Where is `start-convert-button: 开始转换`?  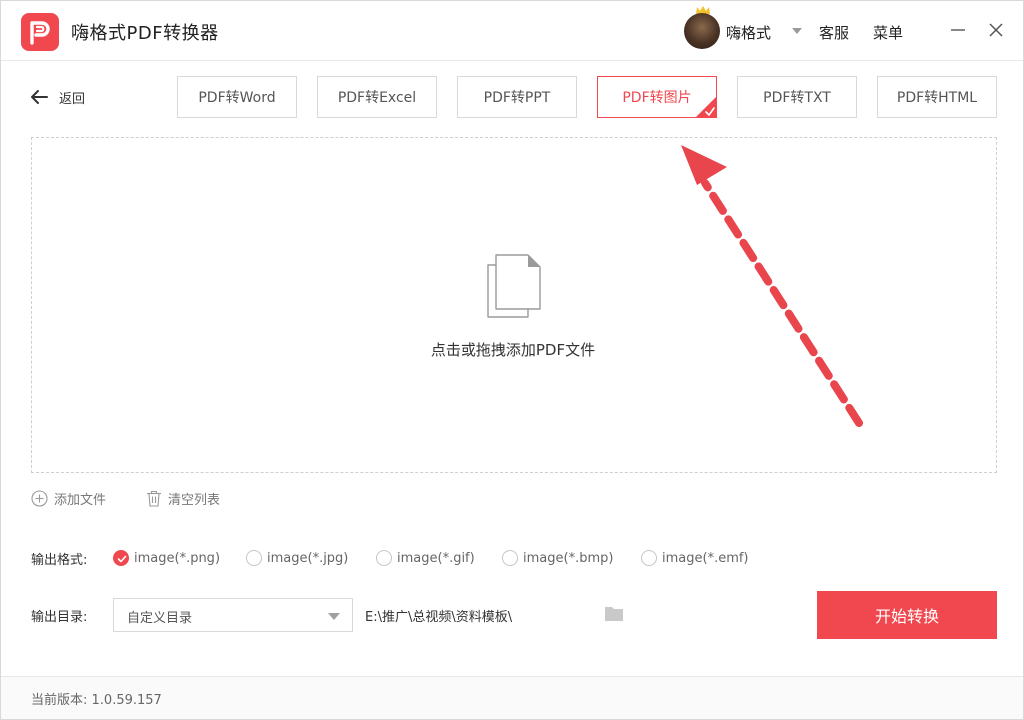 start-convert-button: 开始转换 is located at coordinates (907, 615).